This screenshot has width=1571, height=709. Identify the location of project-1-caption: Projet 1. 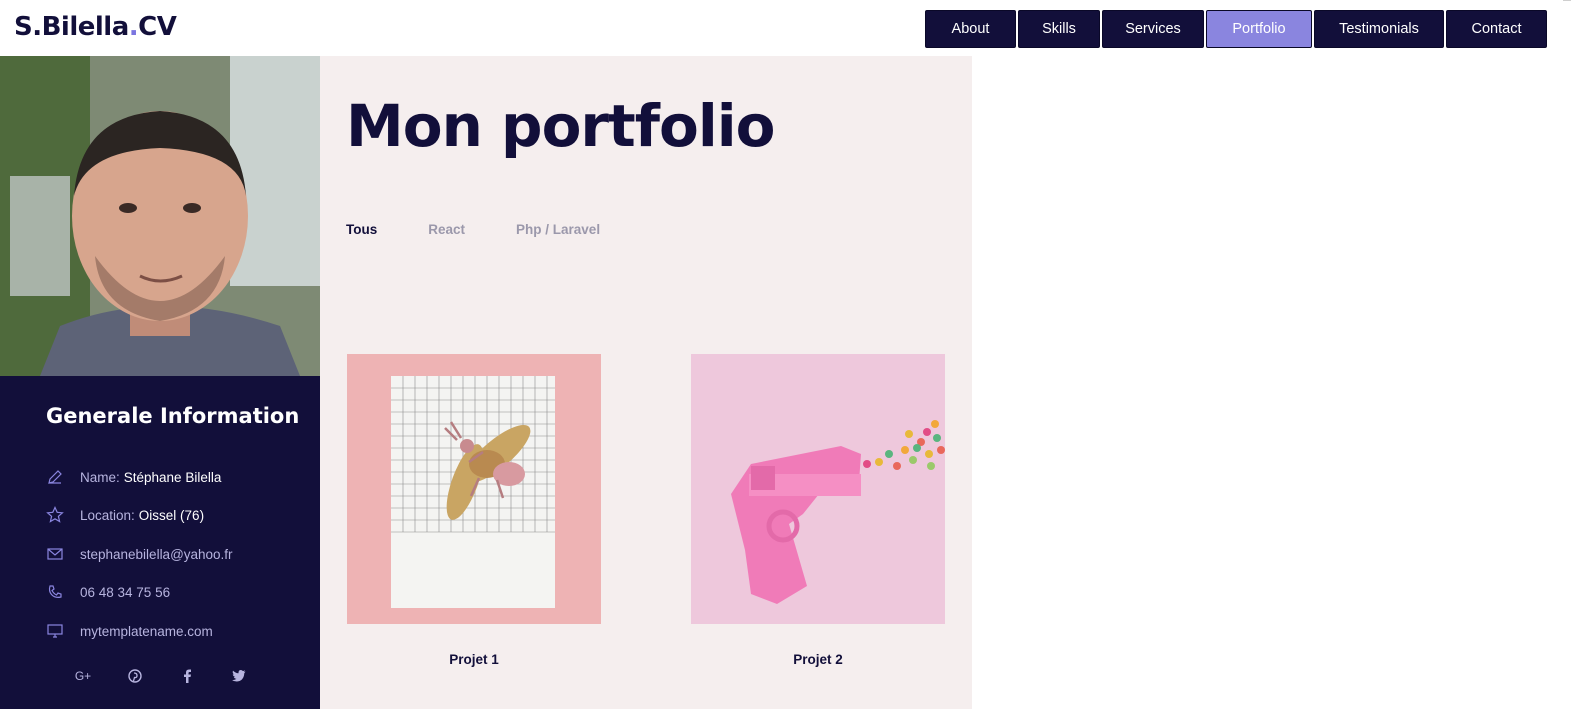
(474, 659).